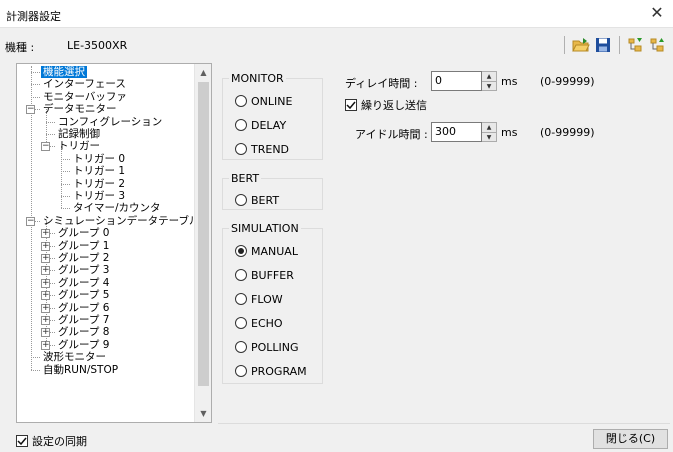 This screenshot has width=673, height=452. What do you see at coordinates (270, 149) in the screenshot?
I see `radio-label: TREND` at bounding box center [270, 149].